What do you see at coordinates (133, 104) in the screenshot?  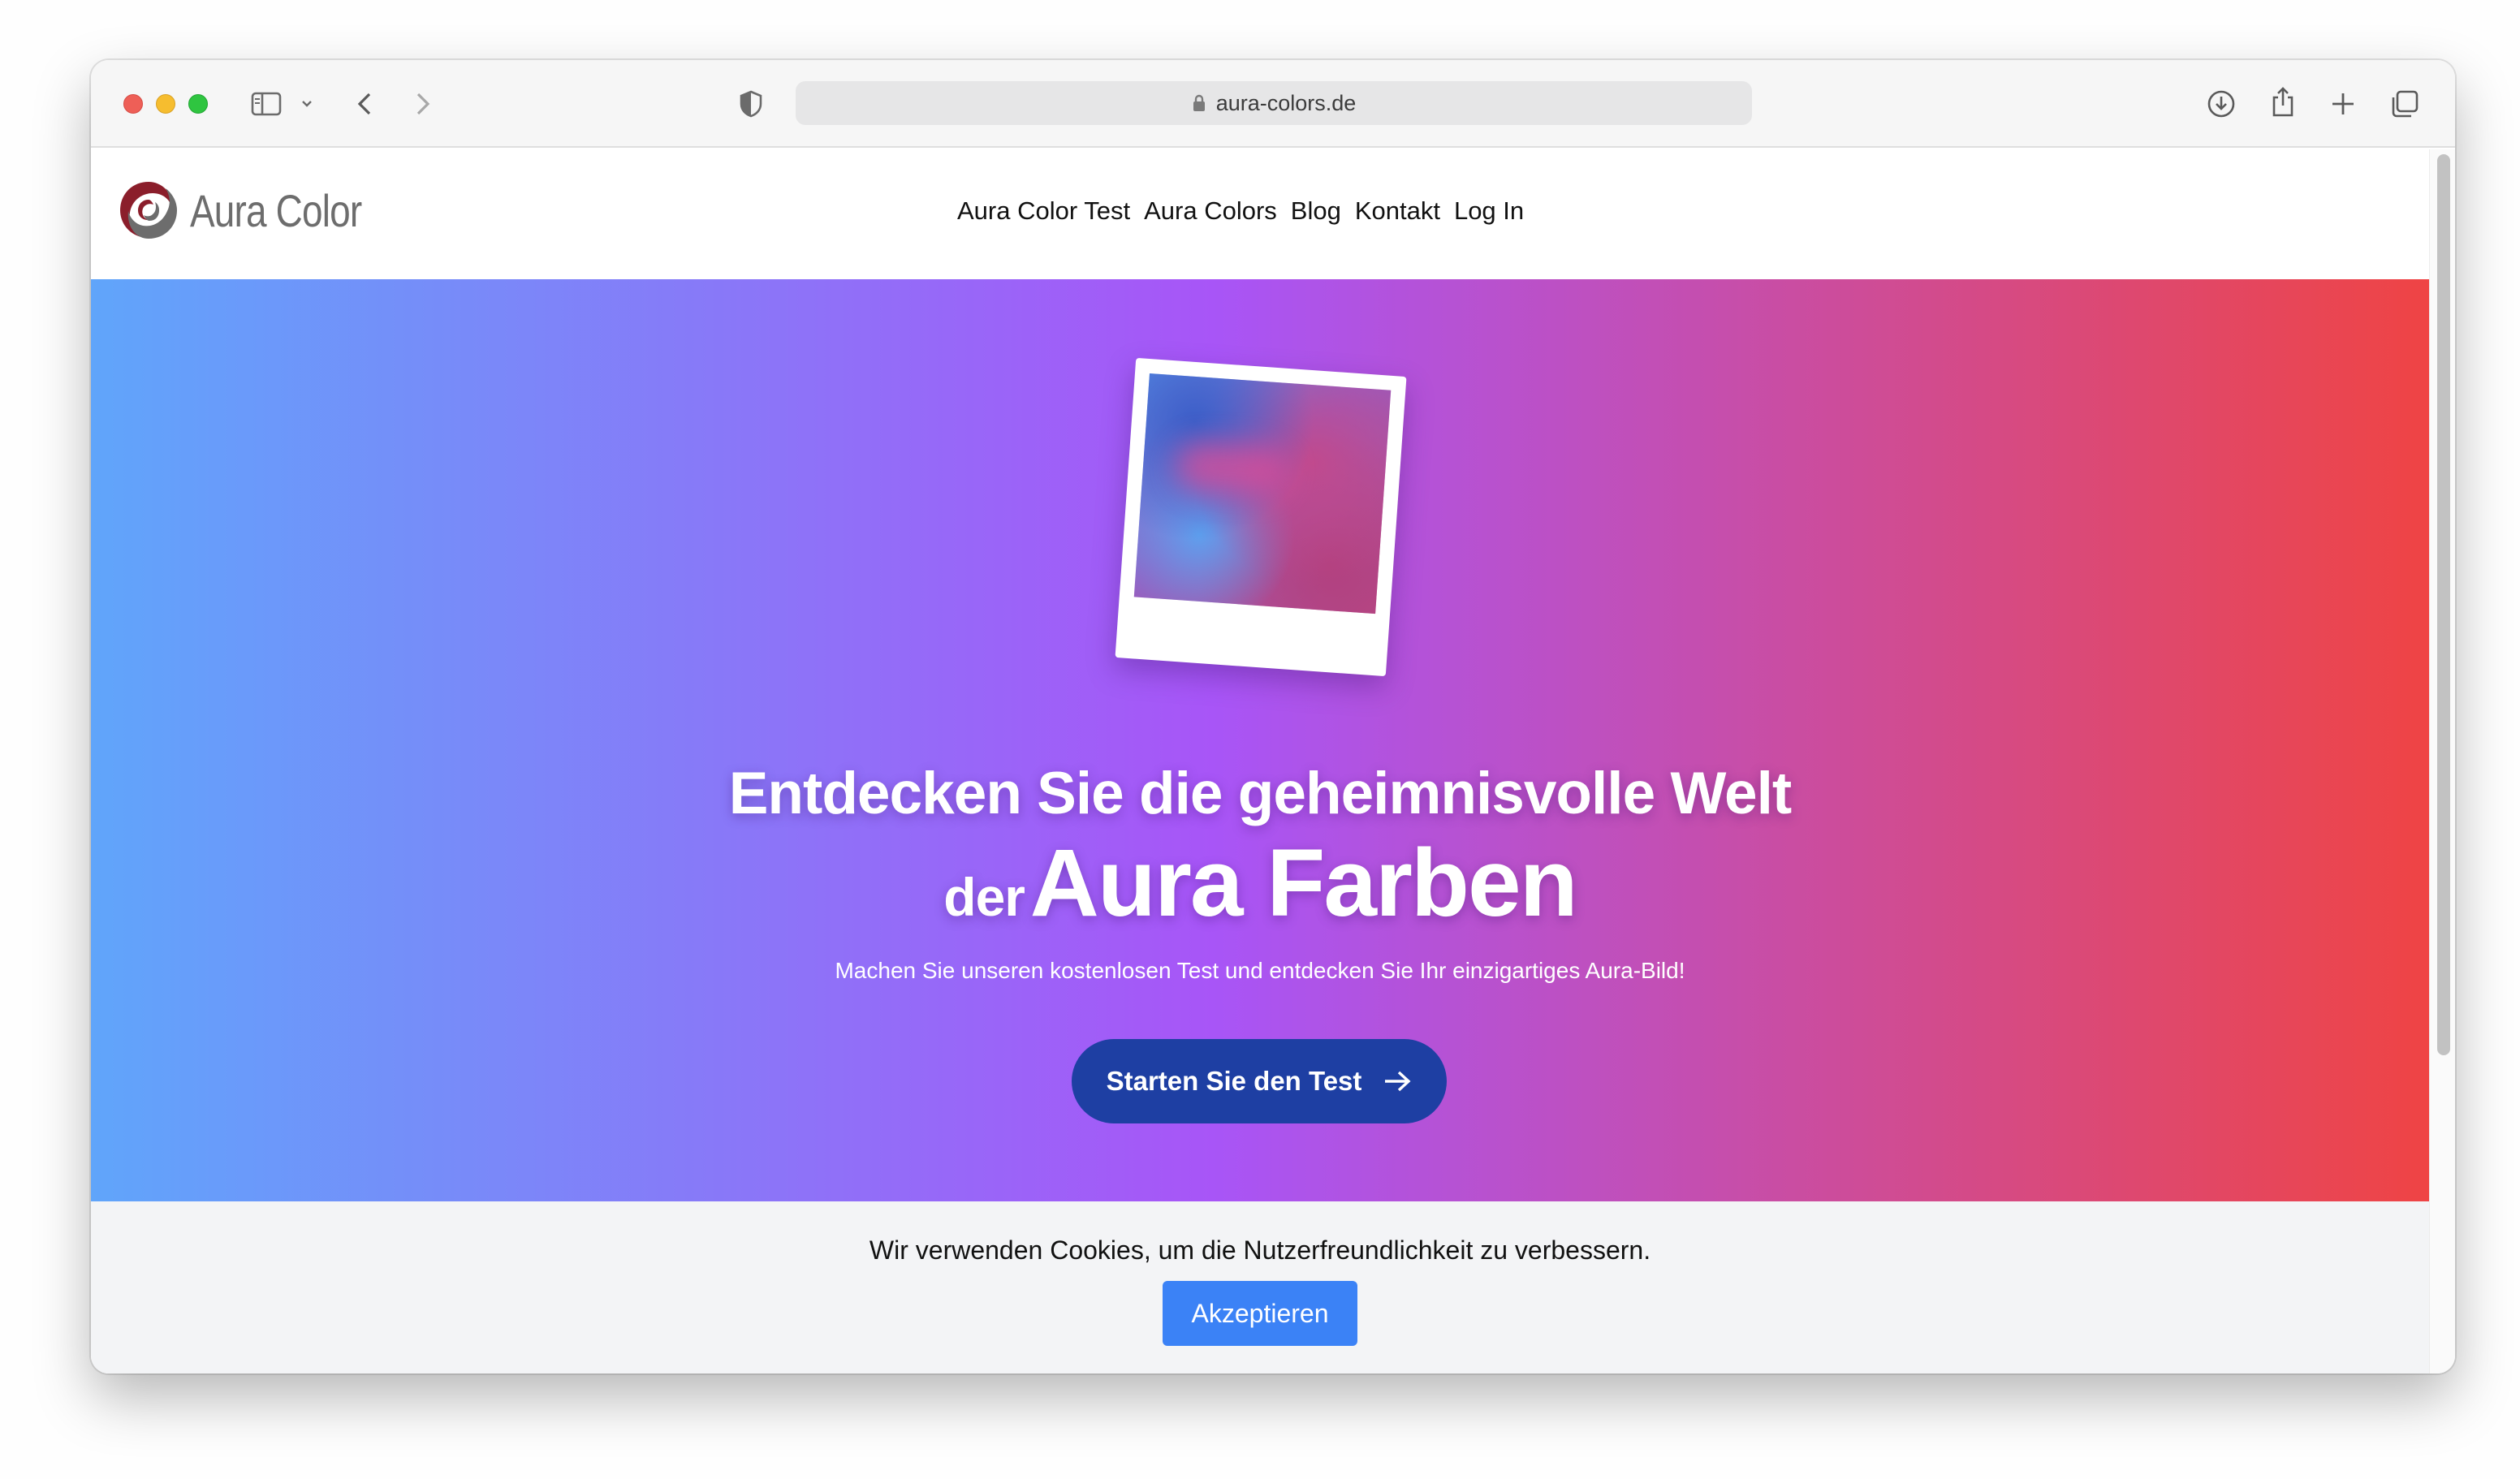 I see `close-window-button` at bounding box center [133, 104].